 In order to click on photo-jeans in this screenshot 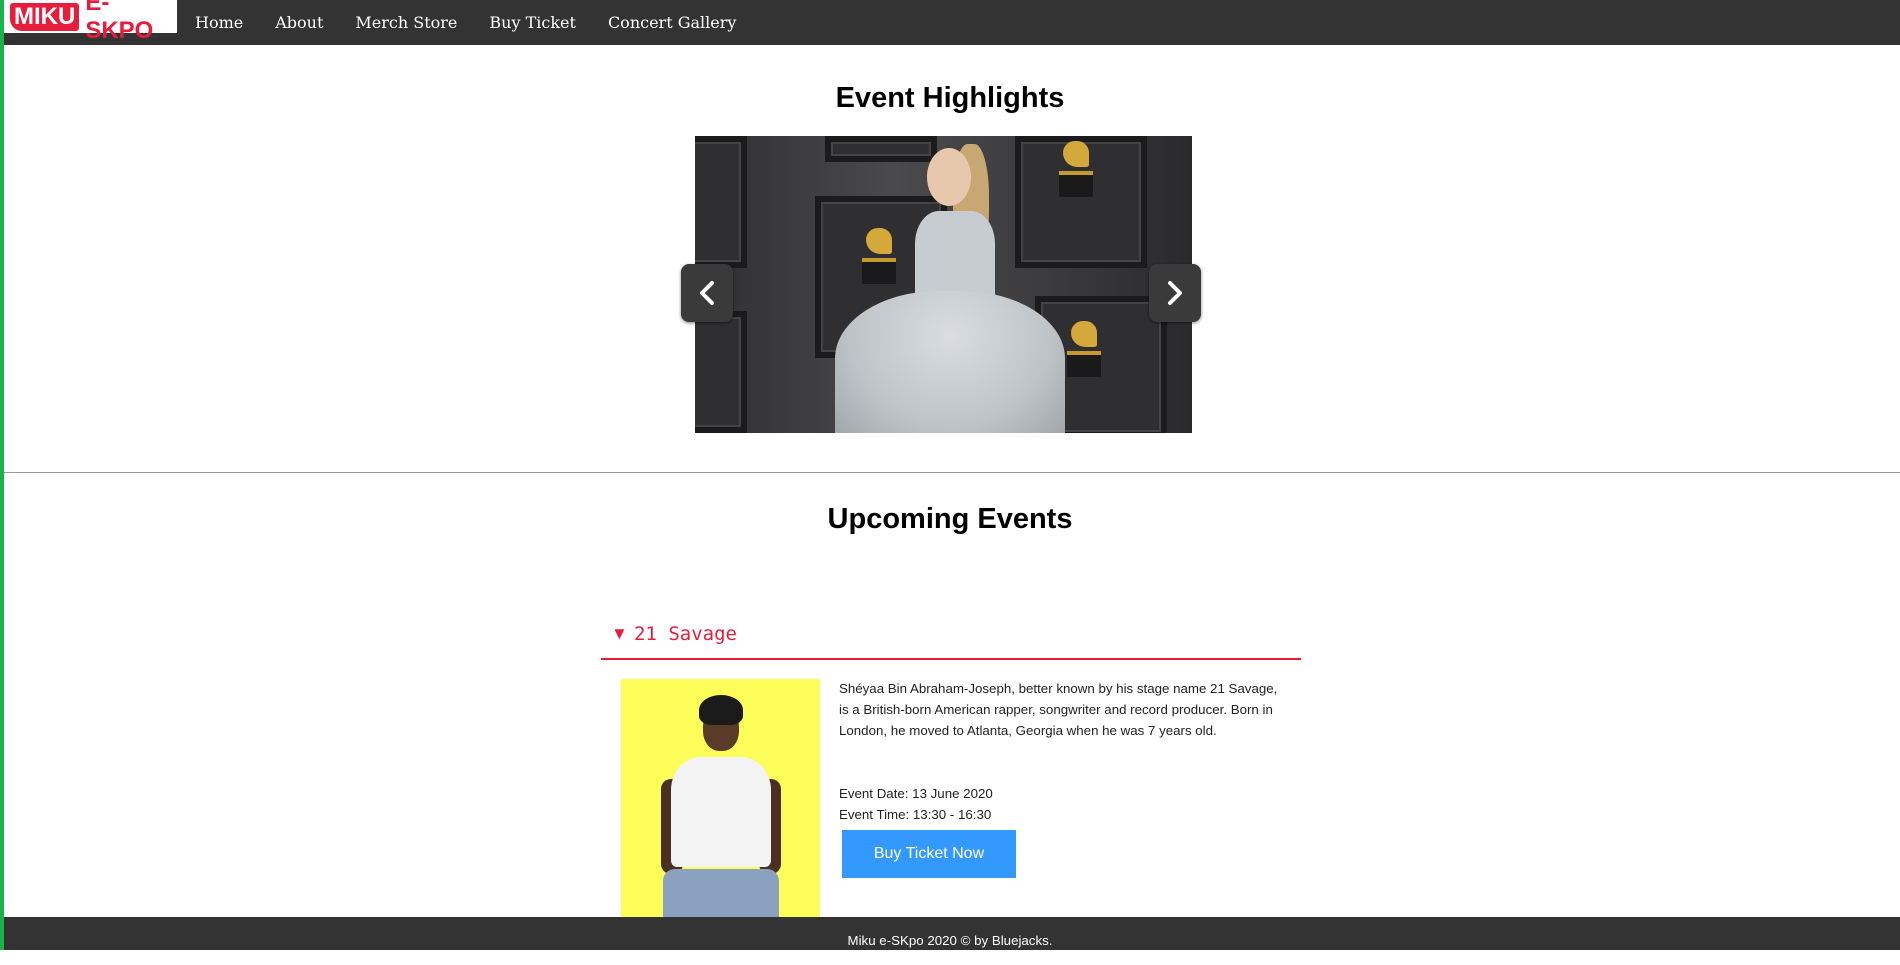, I will do `click(721, 893)`.